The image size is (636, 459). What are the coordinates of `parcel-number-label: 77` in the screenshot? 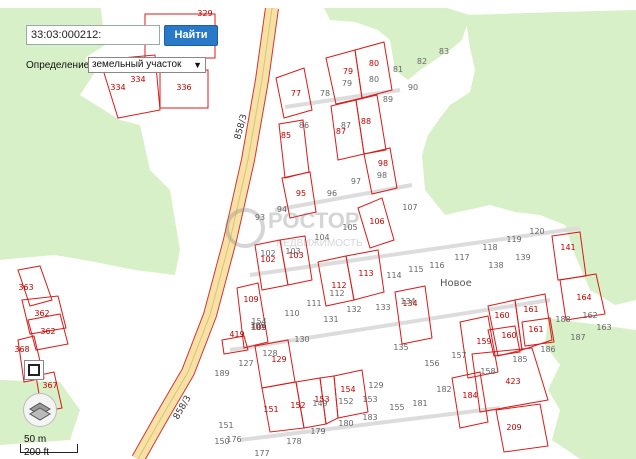 It's located at (296, 93).